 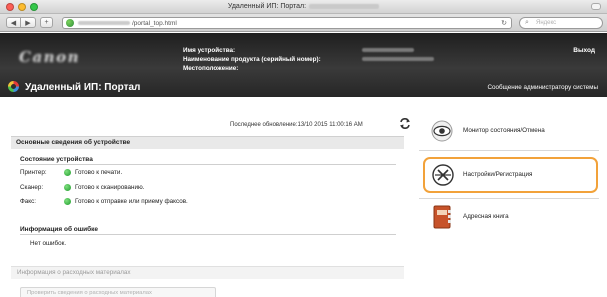 I want to click on reload-icon: ↻, so click(x=504, y=23).